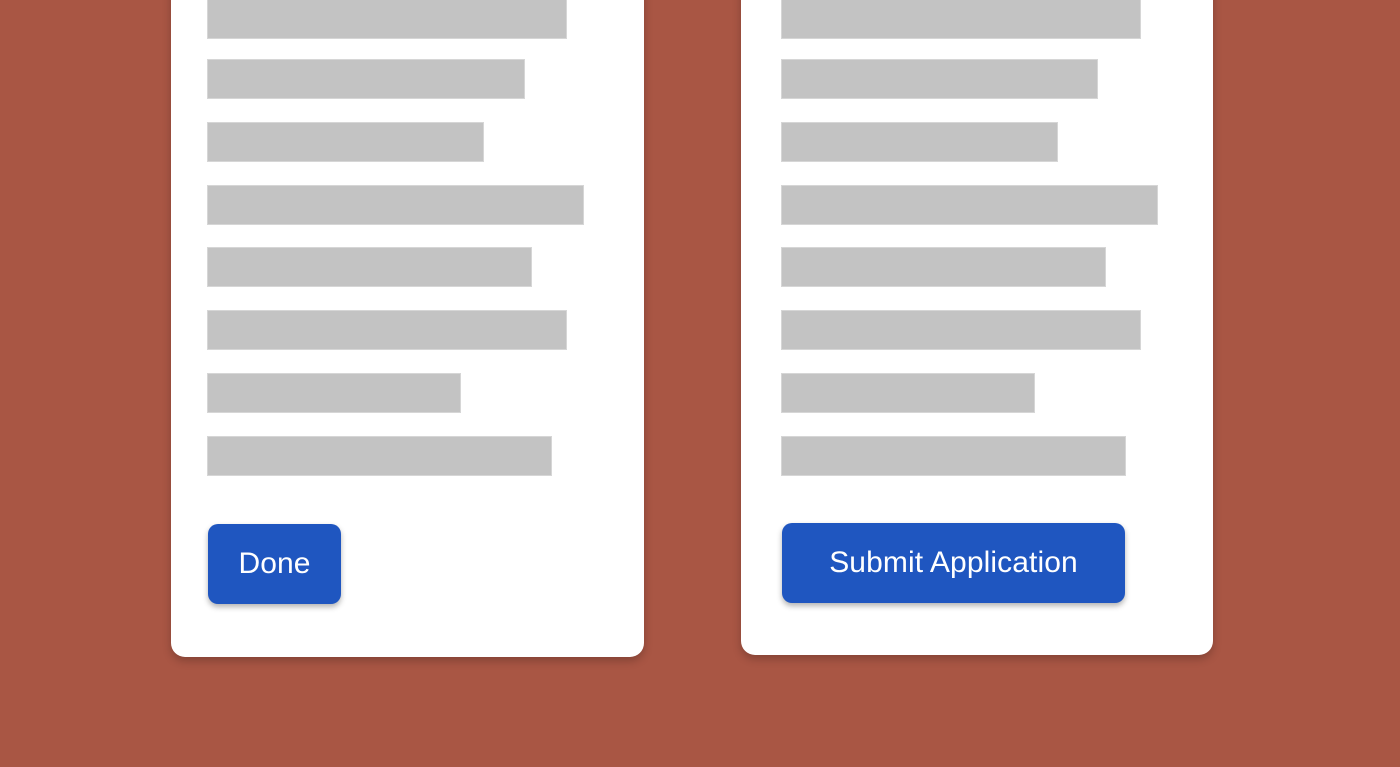  I want to click on done-button: Done, so click(274, 564).